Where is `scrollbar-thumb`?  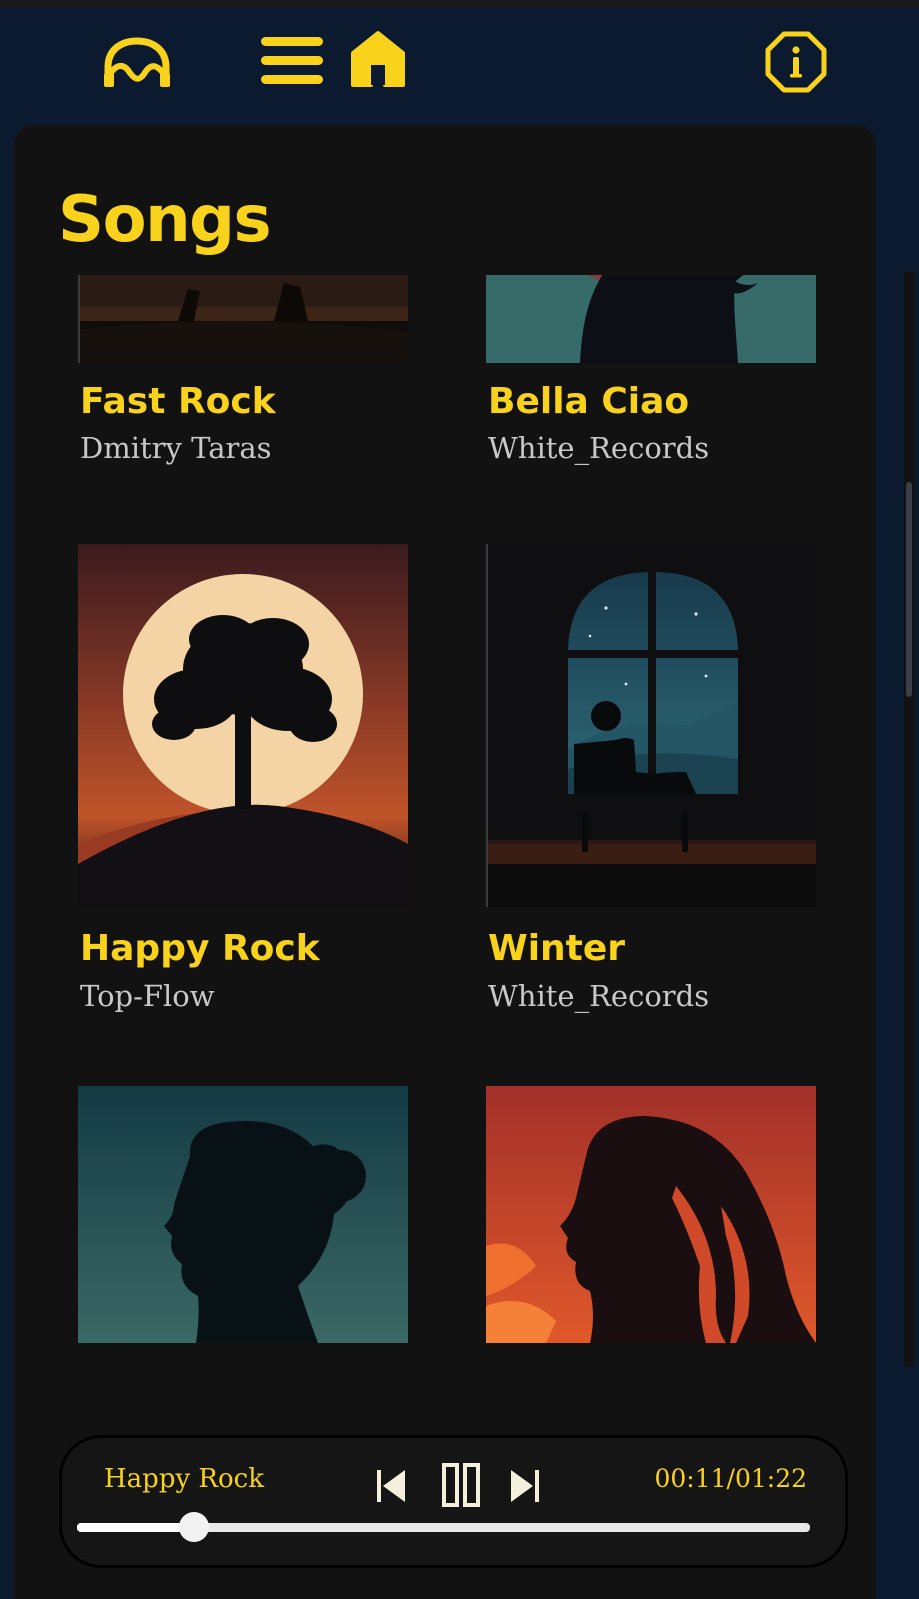 scrollbar-thumb is located at coordinates (909, 589).